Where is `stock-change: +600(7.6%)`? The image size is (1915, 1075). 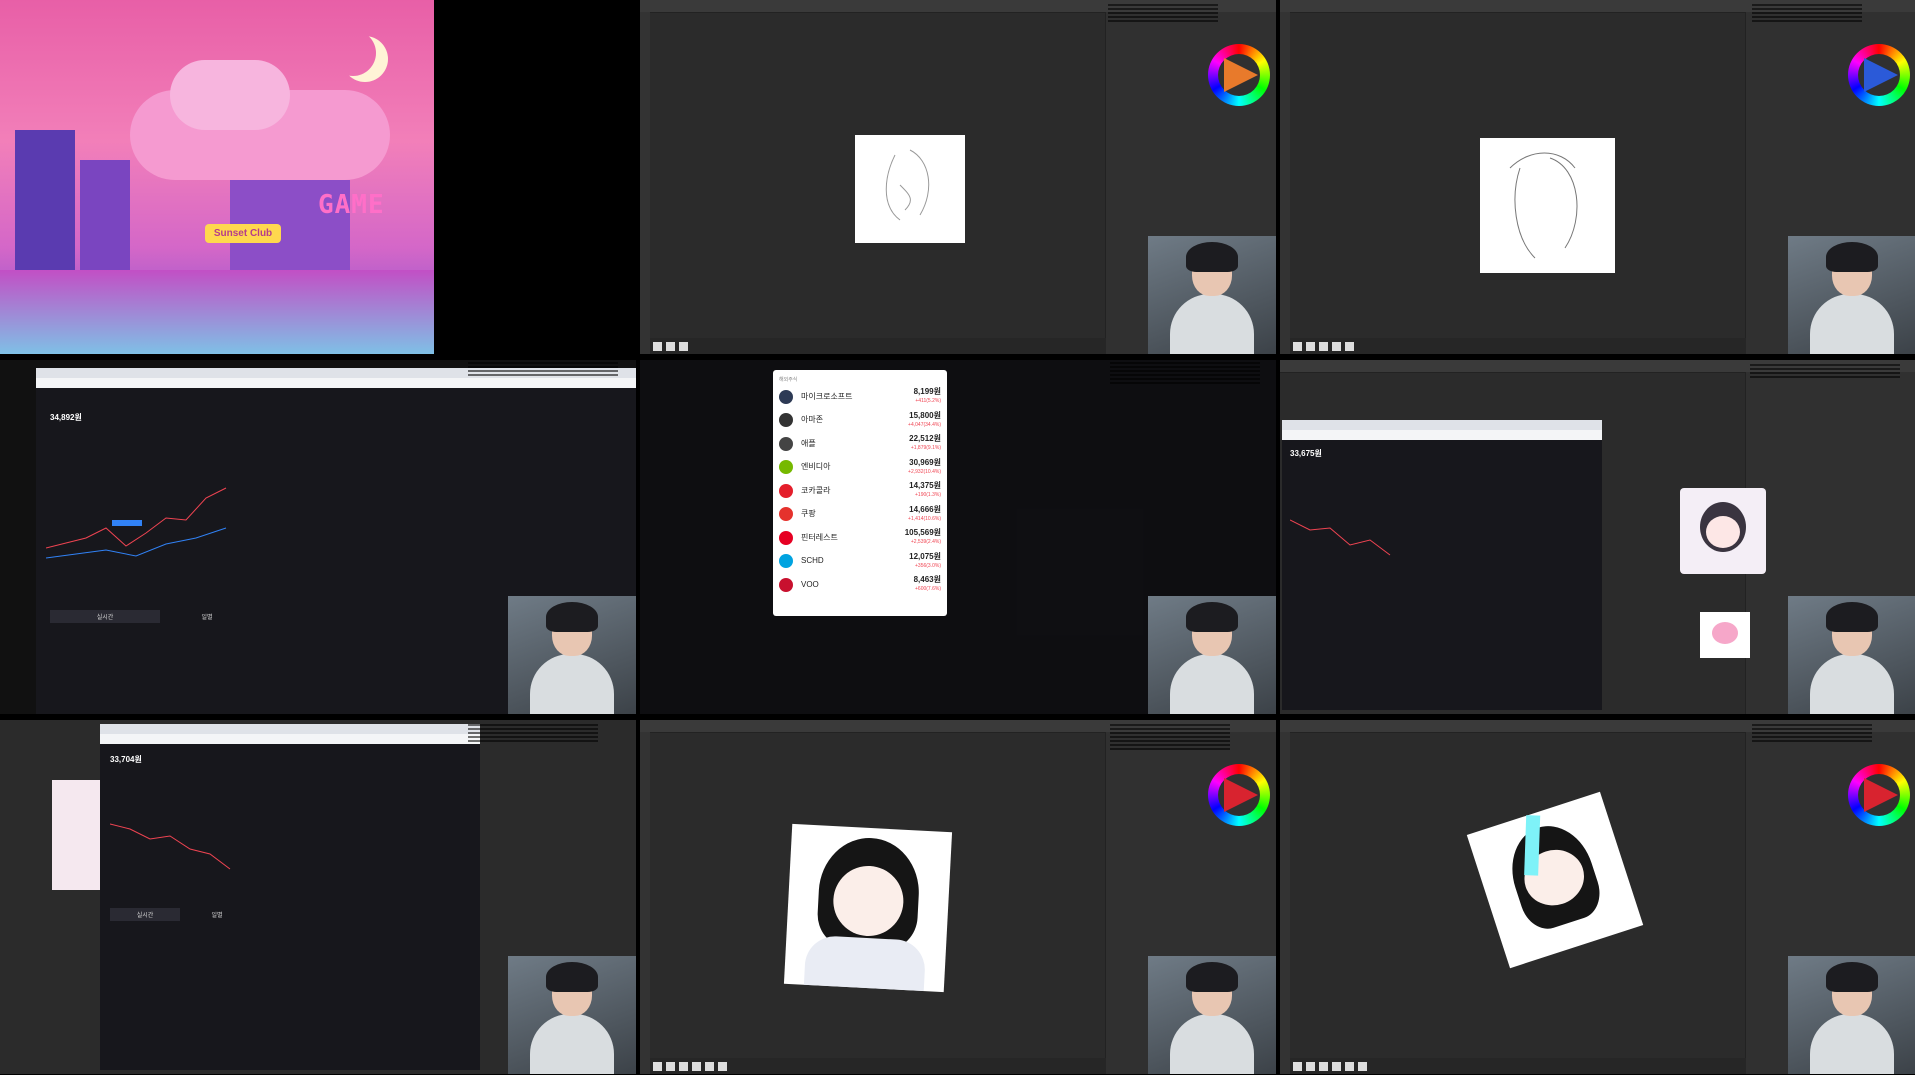 stock-change: +600(7.6%) is located at coordinates (928, 589).